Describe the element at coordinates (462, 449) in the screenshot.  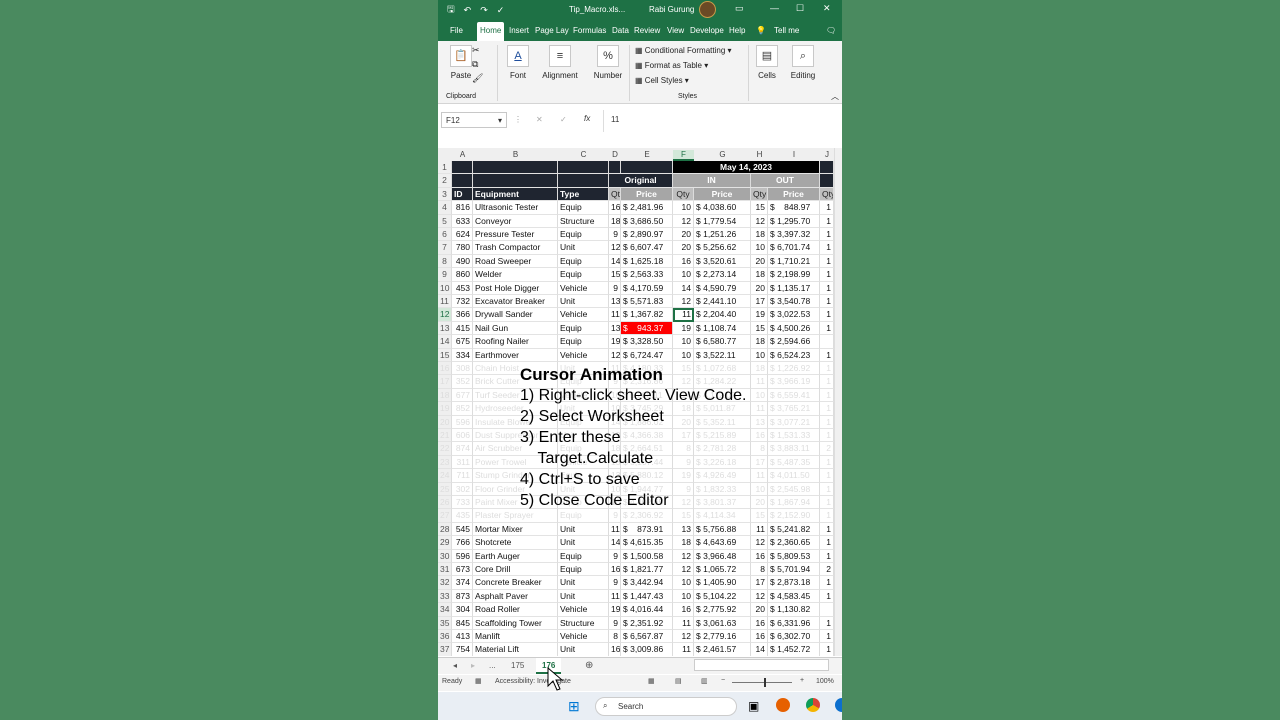
I see `cell: 874` at that location.